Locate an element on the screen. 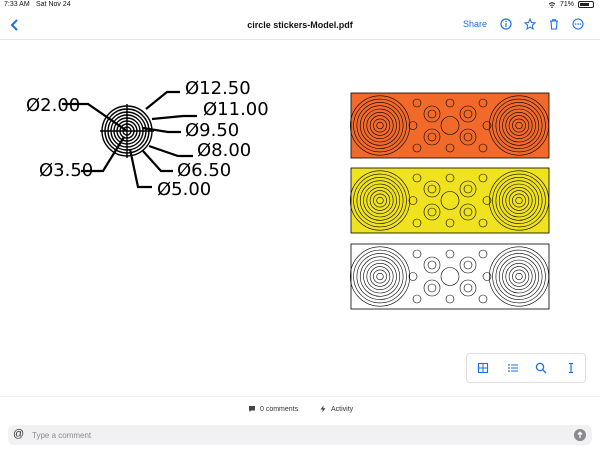 The image size is (600, 450). wifi-icon is located at coordinates (552, 4).